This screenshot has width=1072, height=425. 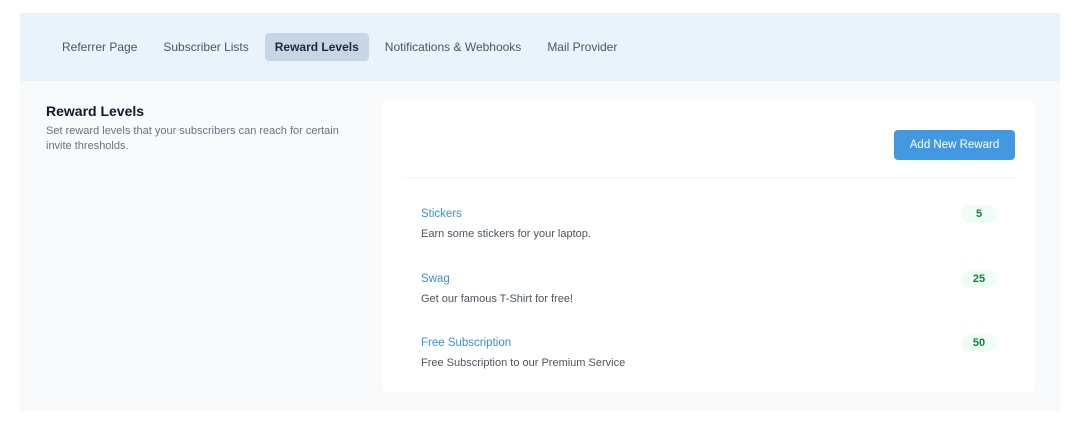 I want to click on section-title: Reward Levels, so click(x=95, y=111).